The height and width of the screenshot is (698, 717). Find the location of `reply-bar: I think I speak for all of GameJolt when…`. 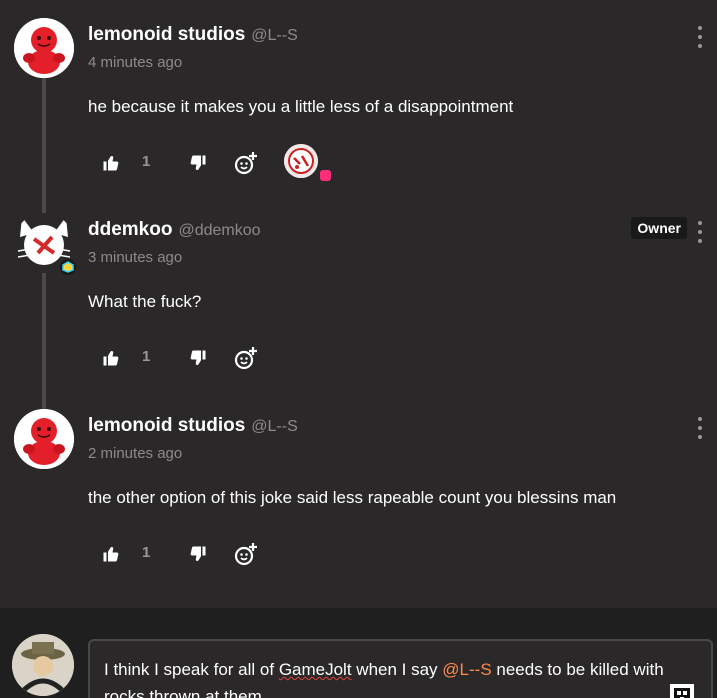

reply-bar: I think I speak for all of GameJolt when… is located at coordinates (358, 653).